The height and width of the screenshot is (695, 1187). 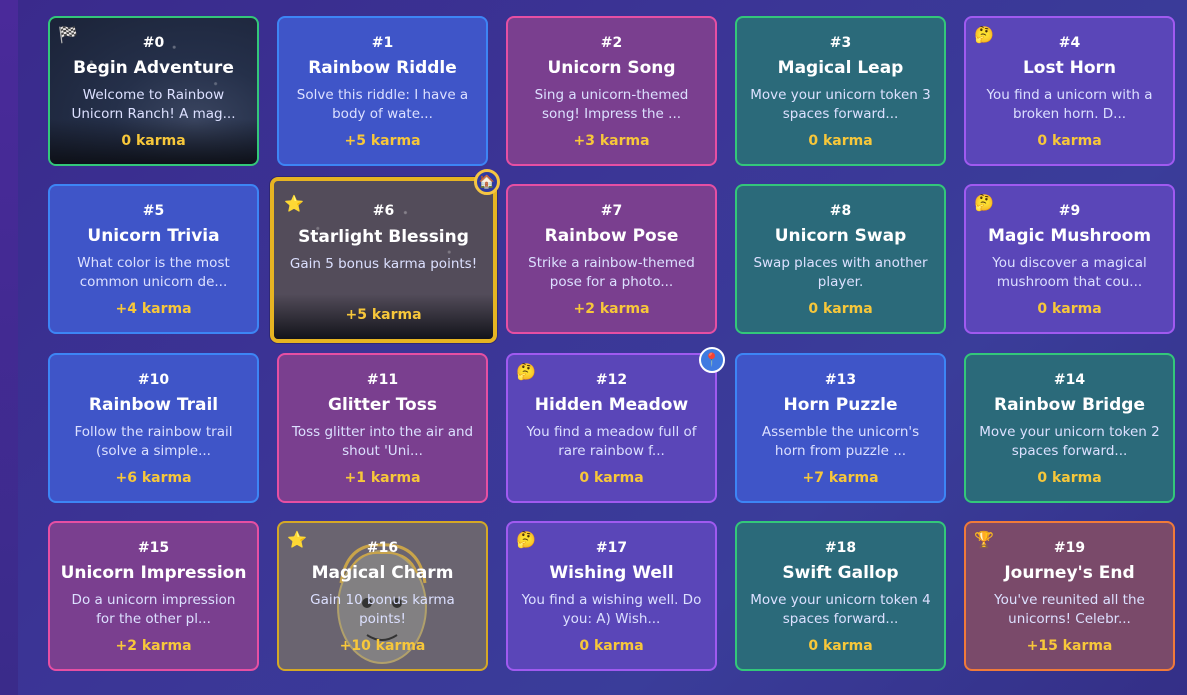 I want to click on pin-icon: 📍, so click(x=712, y=360).